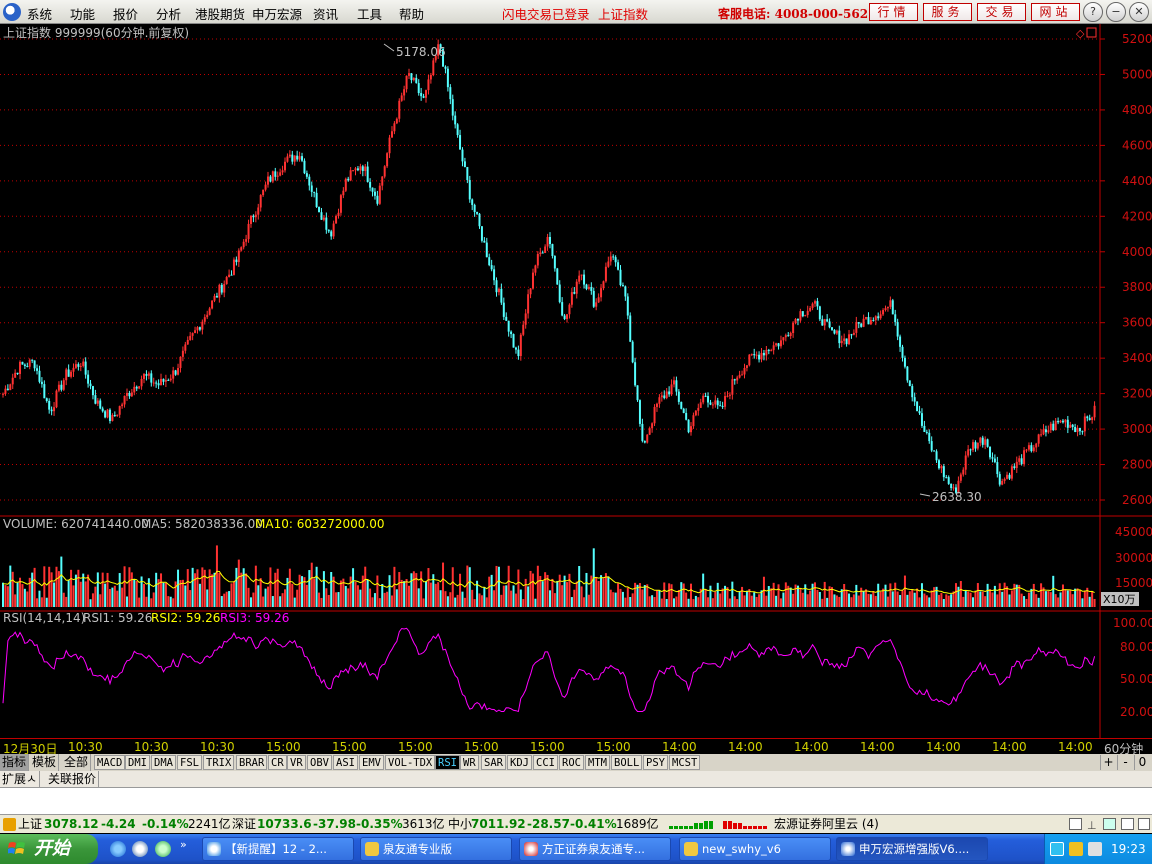 This screenshot has height=864, width=1152. I want to click on menu-help: 帮助, so click(411, 13).